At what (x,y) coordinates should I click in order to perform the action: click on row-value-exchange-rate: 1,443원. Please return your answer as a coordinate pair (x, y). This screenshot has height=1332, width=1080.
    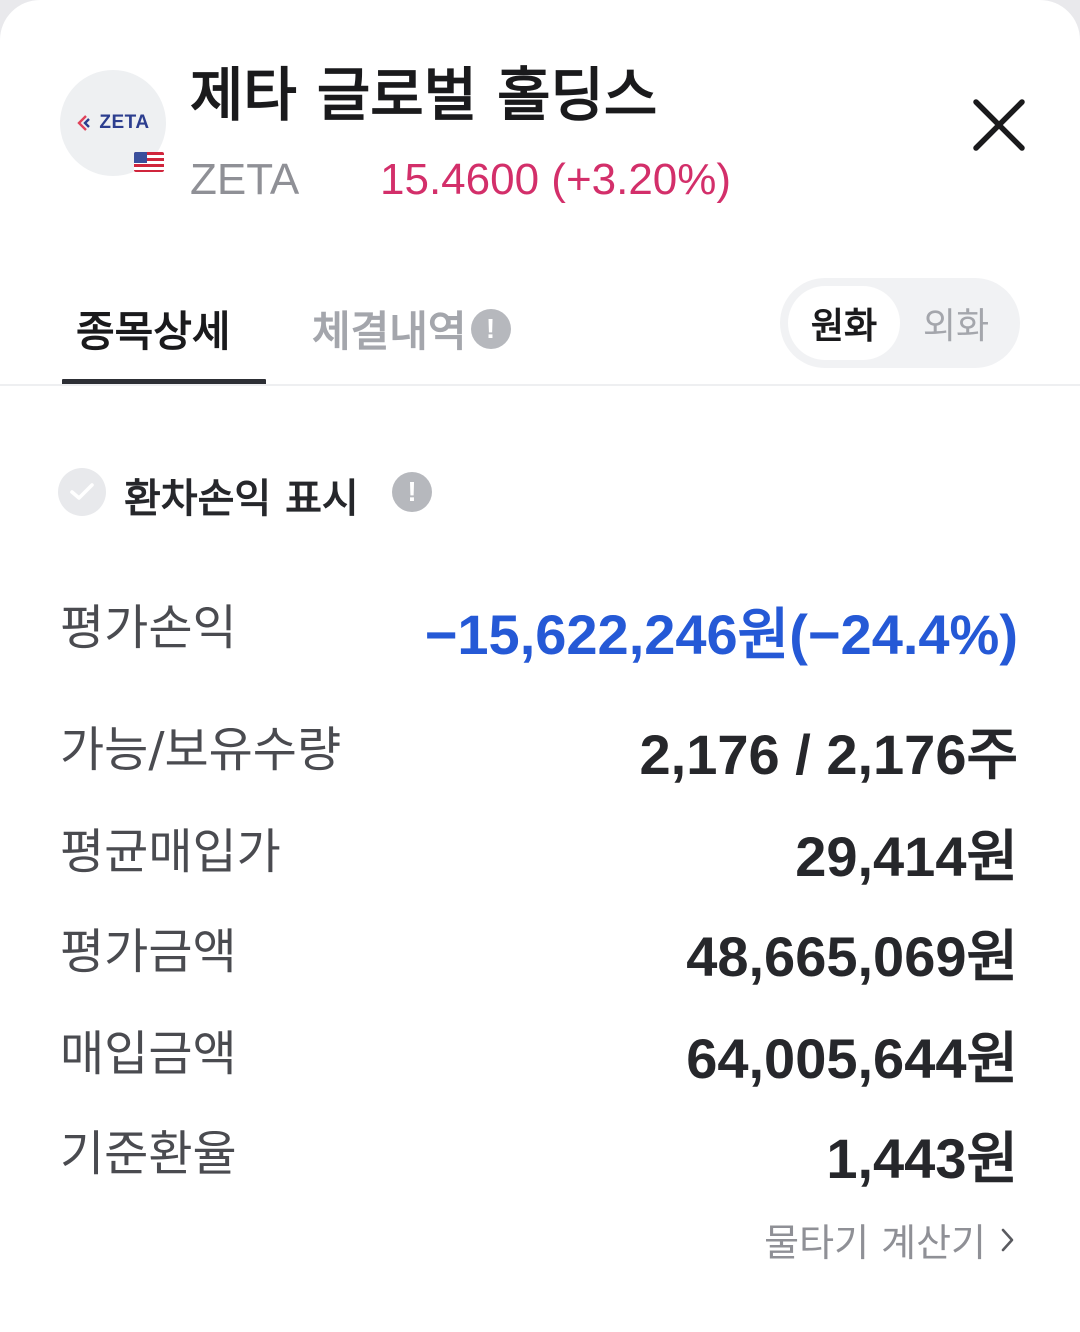
    Looking at the image, I should click on (922, 1158).